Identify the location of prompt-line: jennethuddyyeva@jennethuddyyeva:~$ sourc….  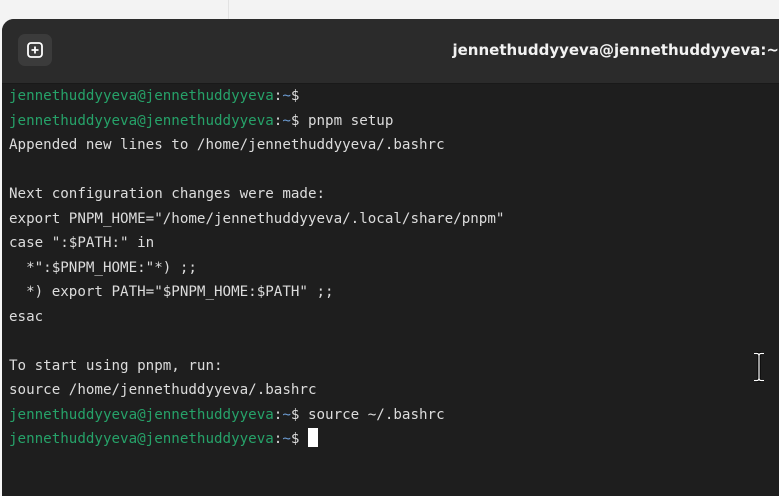
(390, 415).